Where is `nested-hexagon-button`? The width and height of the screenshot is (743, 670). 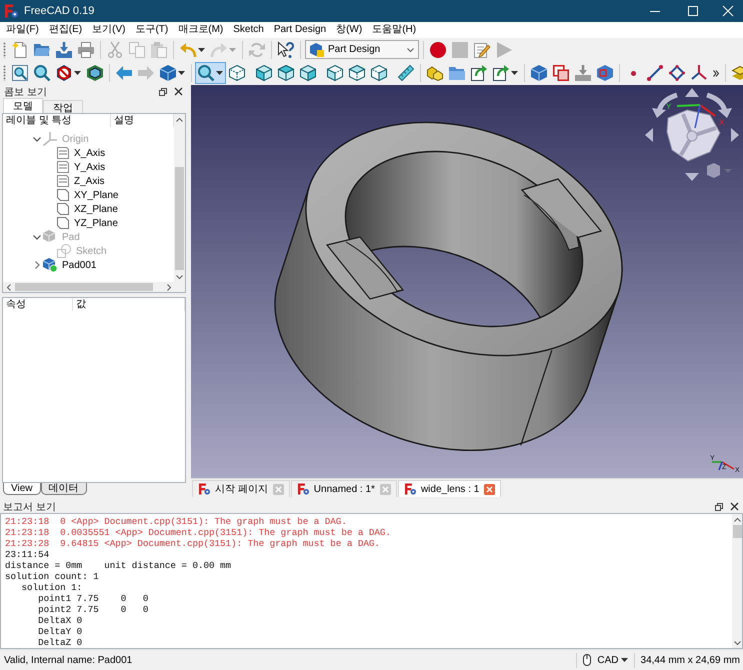
nested-hexagon-button is located at coordinates (95, 73).